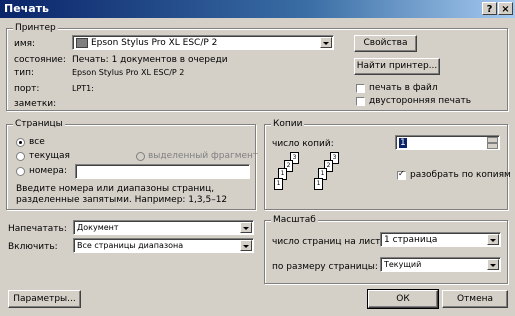 The height and width of the screenshot is (316, 515). What do you see at coordinates (411, 240) in the screenshot?
I see `per-sheet-value: 1 страница` at bounding box center [411, 240].